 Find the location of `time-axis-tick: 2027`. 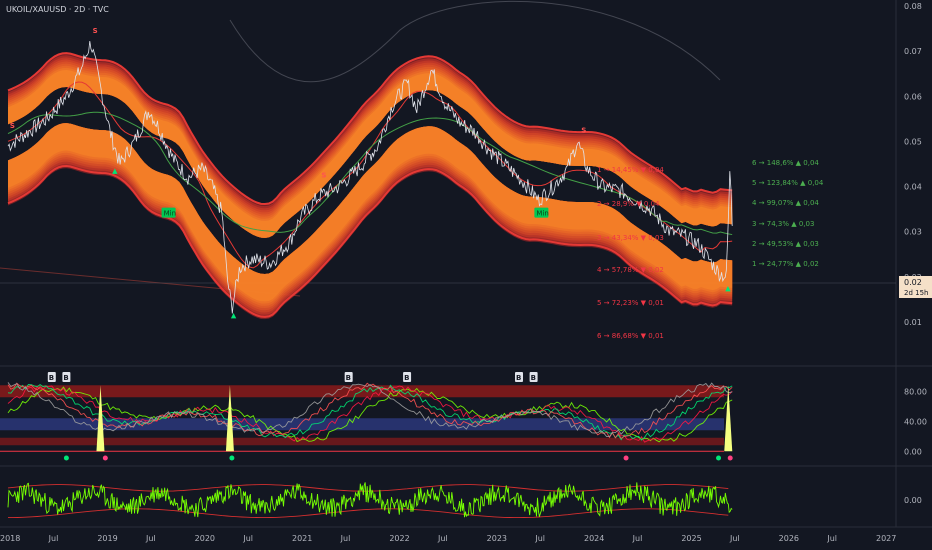

time-axis-tick: 2027 is located at coordinates (886, 538).